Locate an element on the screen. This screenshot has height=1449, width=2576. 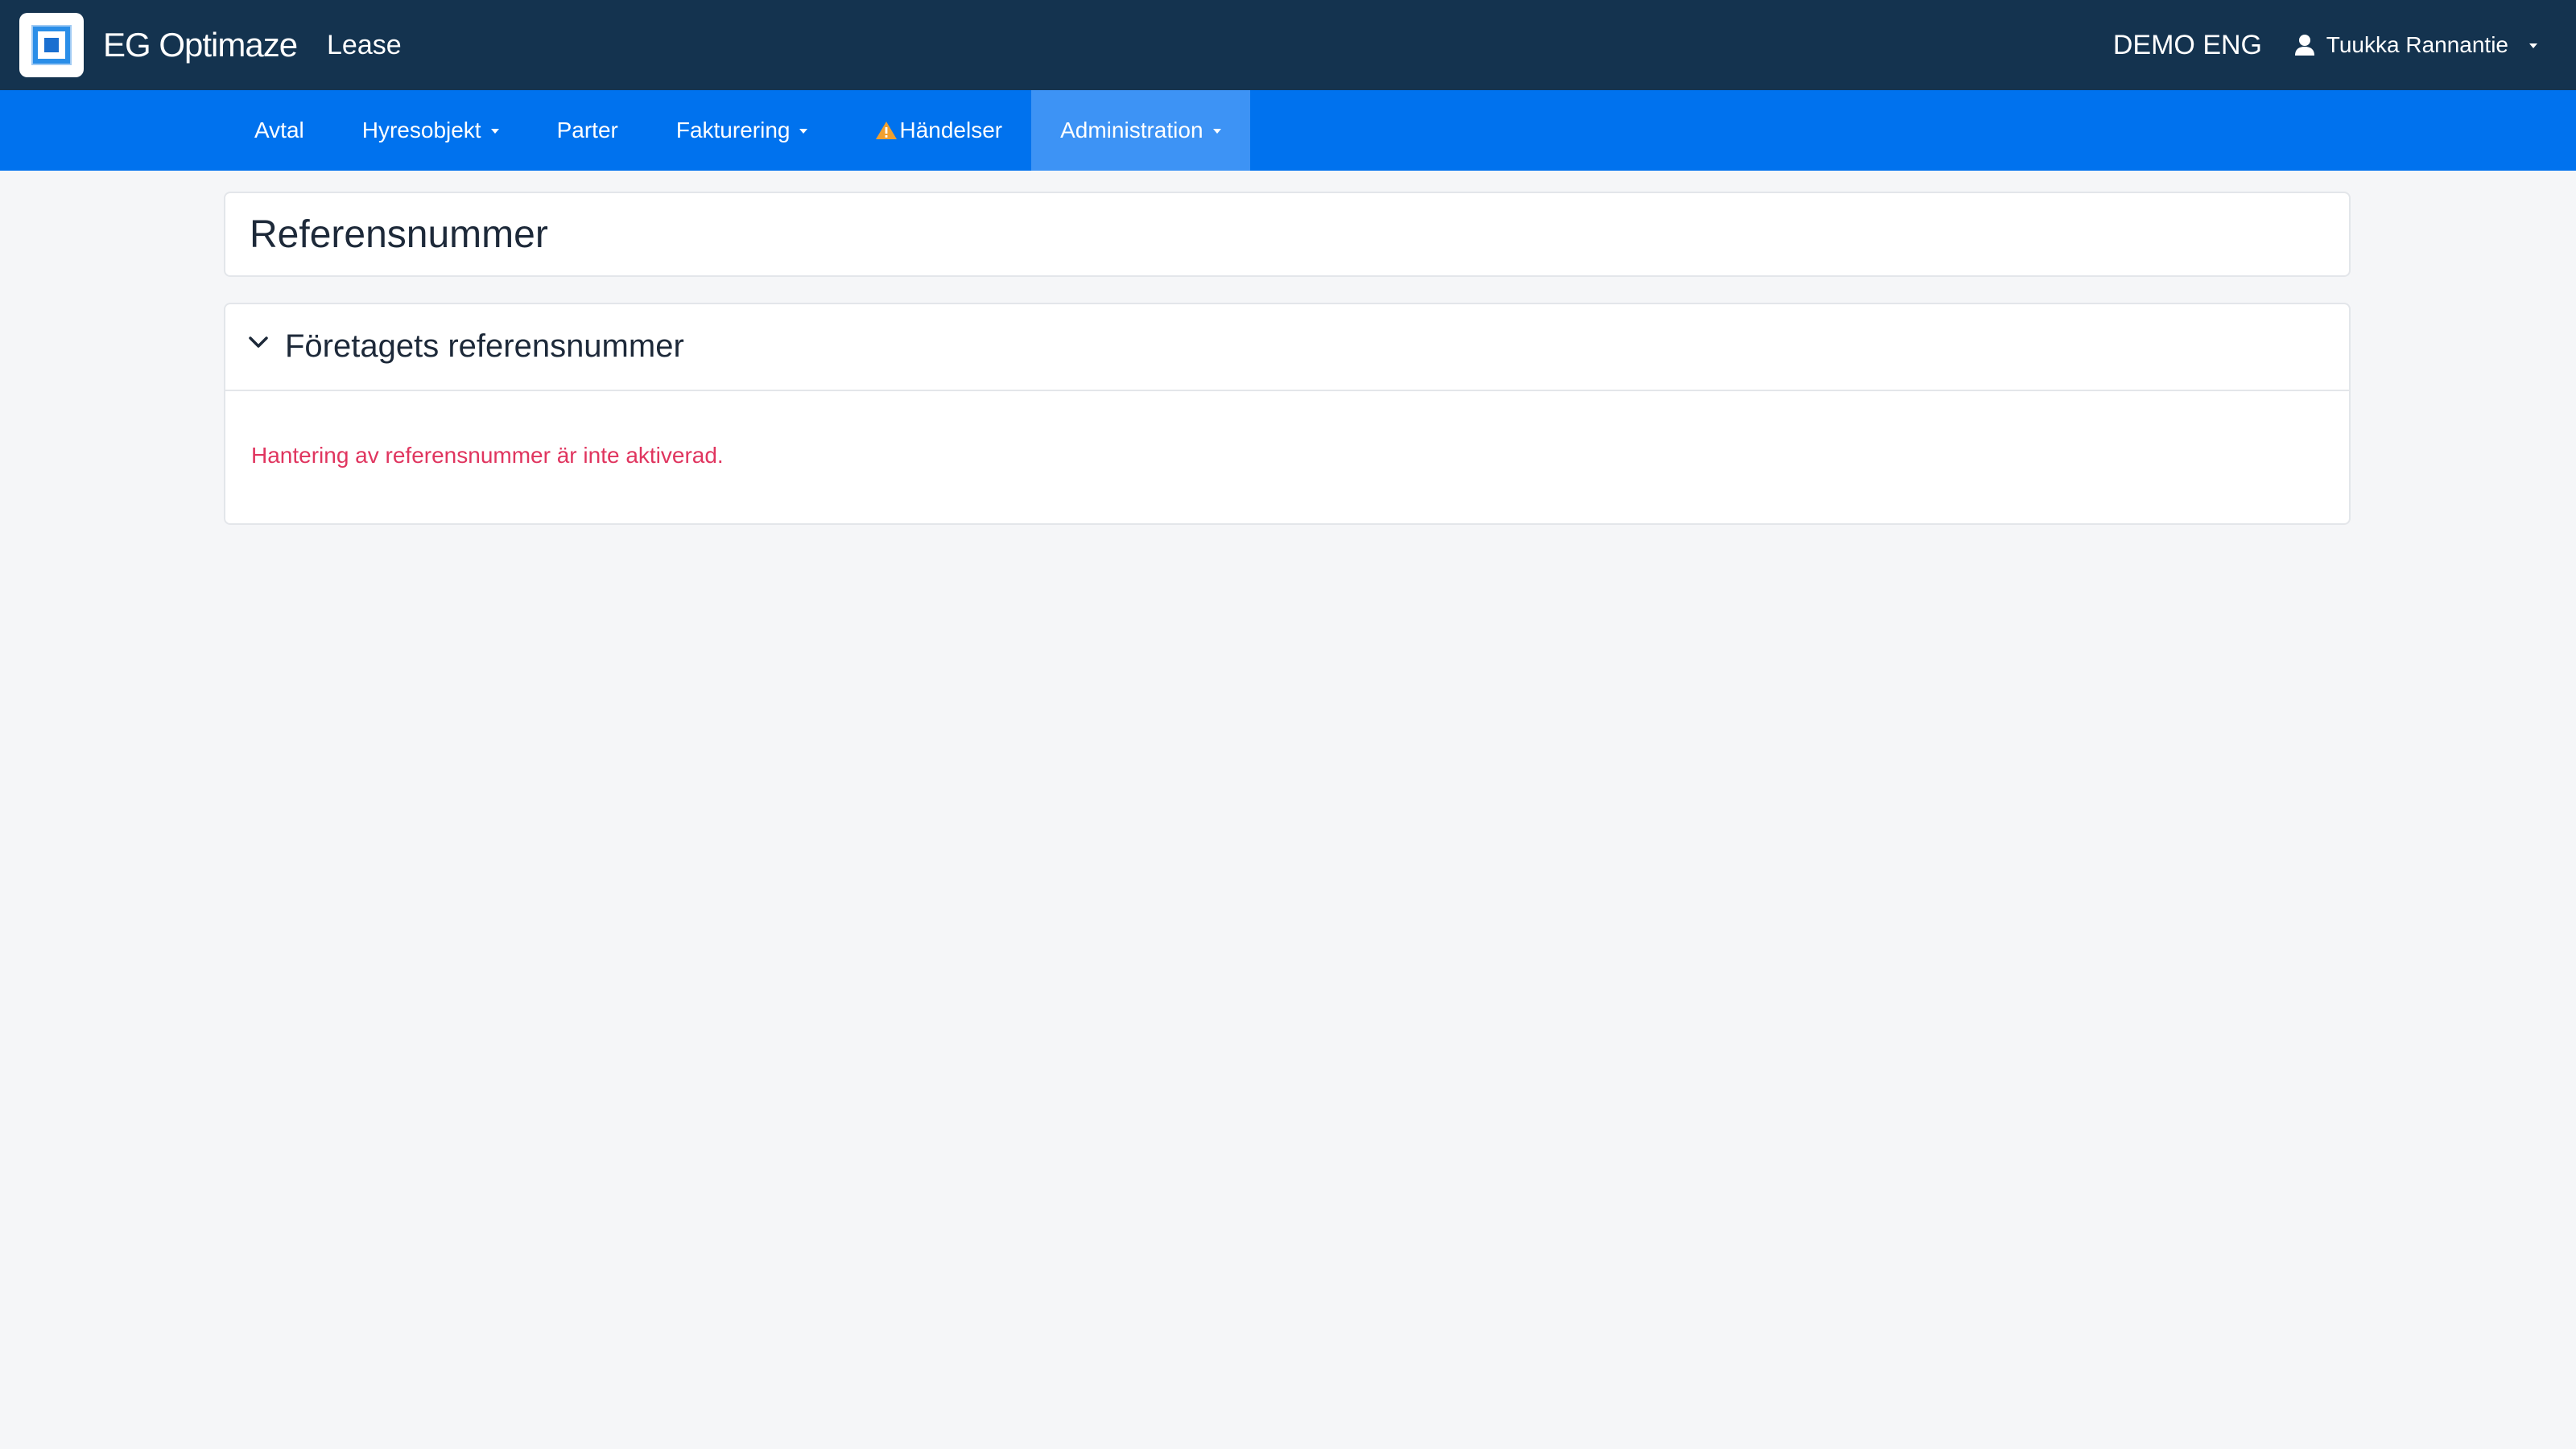
nav-item-label: Fakturering is located at coordinates (733, 130).